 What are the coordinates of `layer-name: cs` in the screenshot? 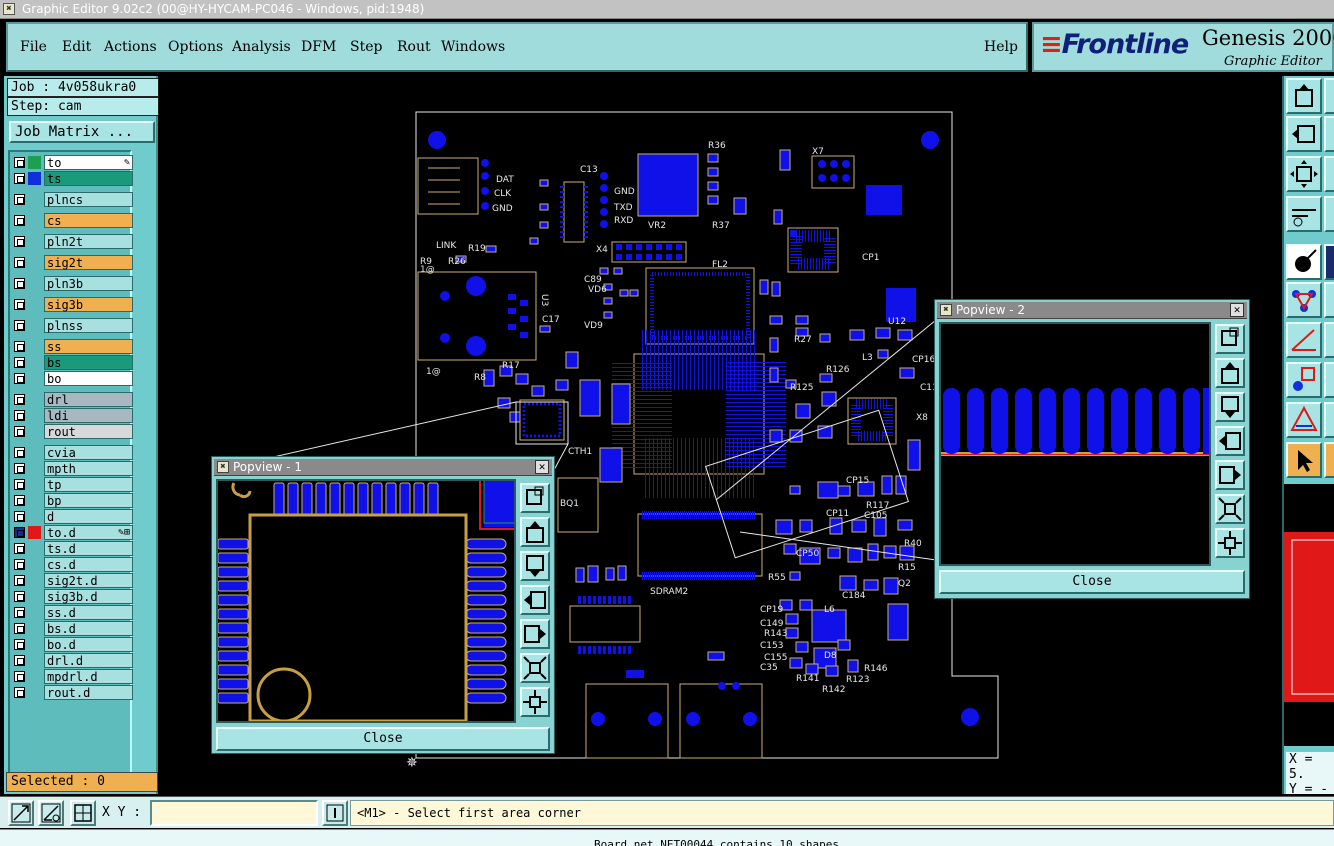 It's located at (88, 220).